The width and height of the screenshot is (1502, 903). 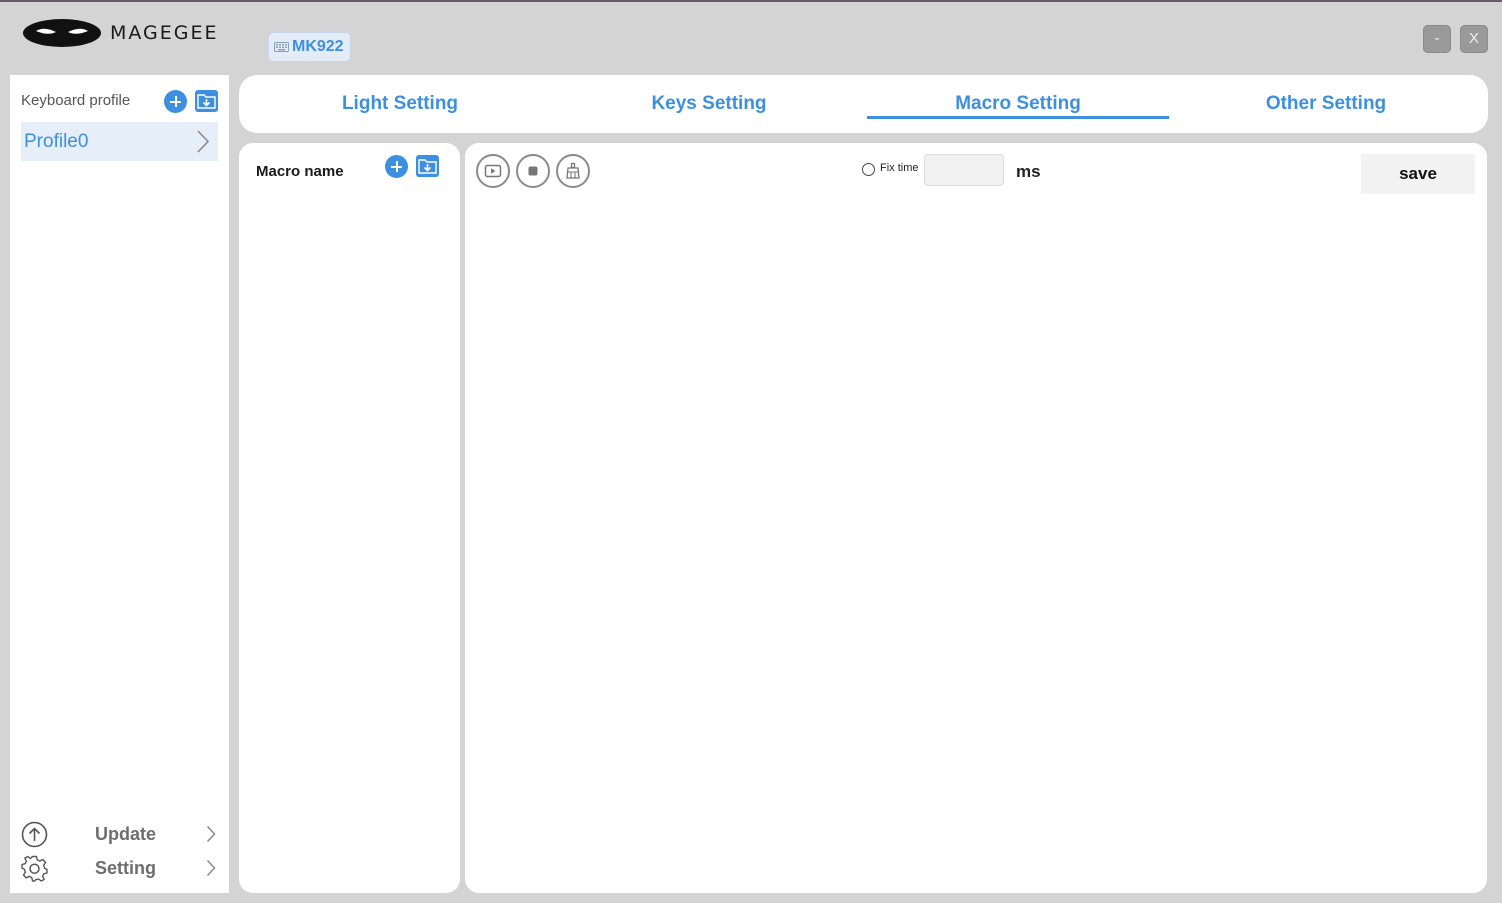 I want to click on update-item: Update, so click(x=119, y=834).